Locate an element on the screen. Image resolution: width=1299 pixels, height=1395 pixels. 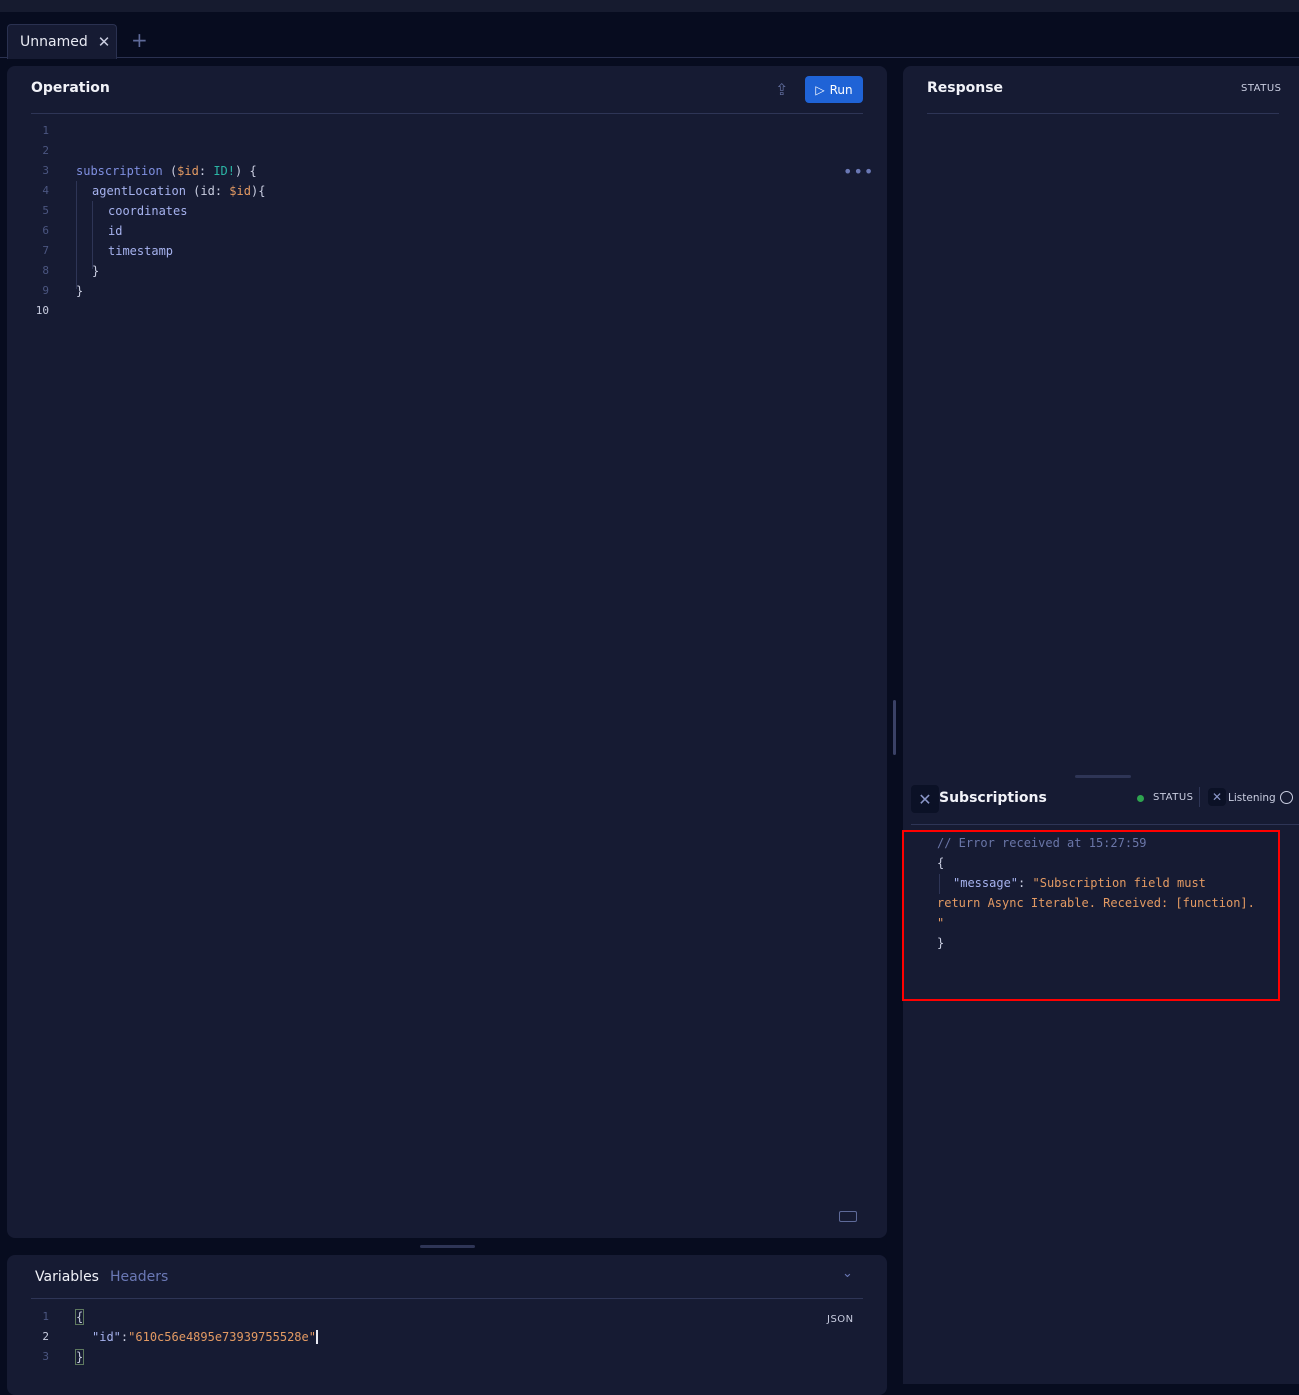
more-options-icon: ••• is located at coordinates (858, 171).